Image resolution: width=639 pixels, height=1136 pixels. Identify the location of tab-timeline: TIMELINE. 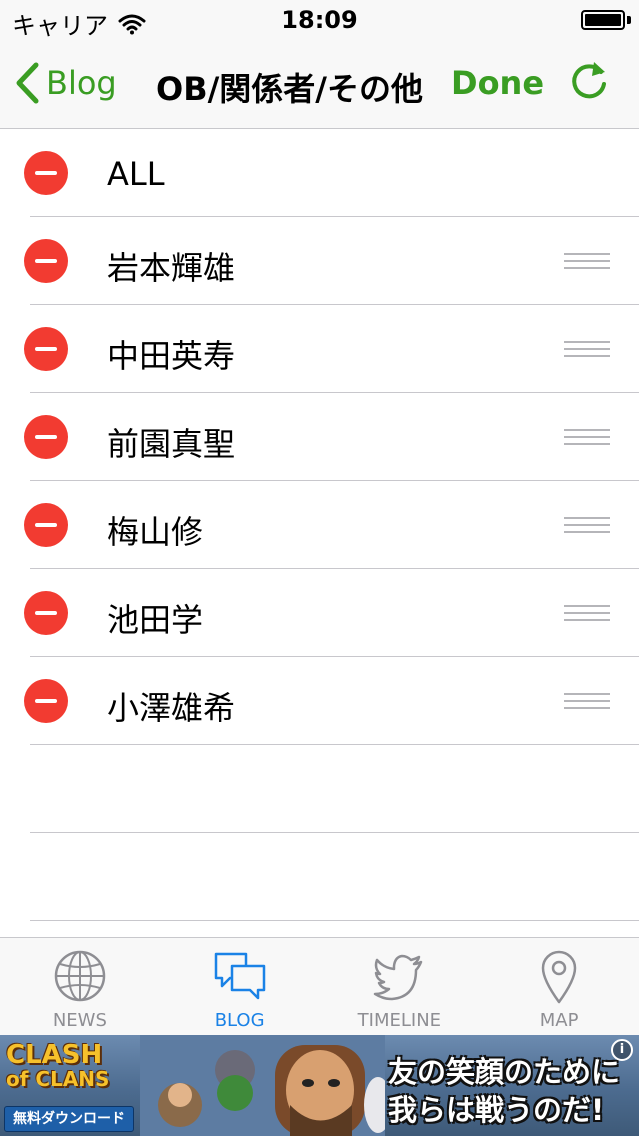
(400, 987).